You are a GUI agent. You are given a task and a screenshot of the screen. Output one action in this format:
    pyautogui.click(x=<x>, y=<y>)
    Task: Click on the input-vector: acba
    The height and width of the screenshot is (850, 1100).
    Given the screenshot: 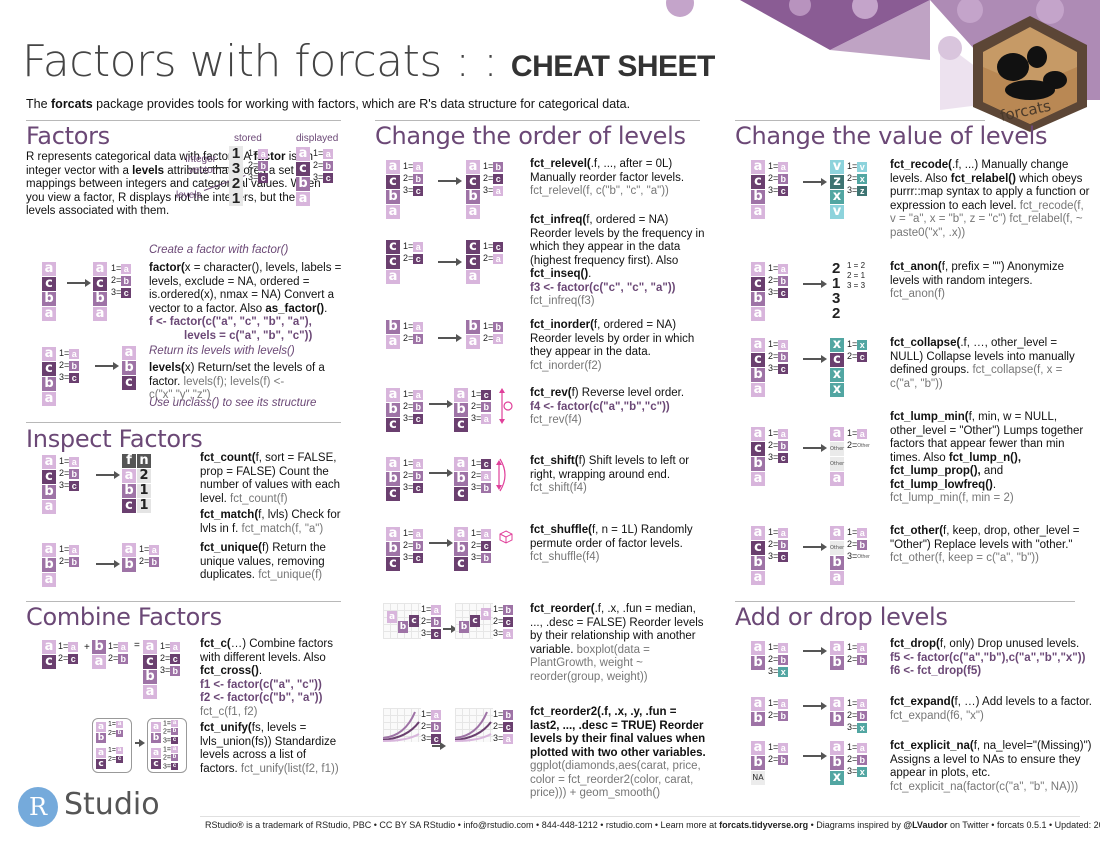 What is the action you would take?
    pyautogui.click(x=49, y=291)
    